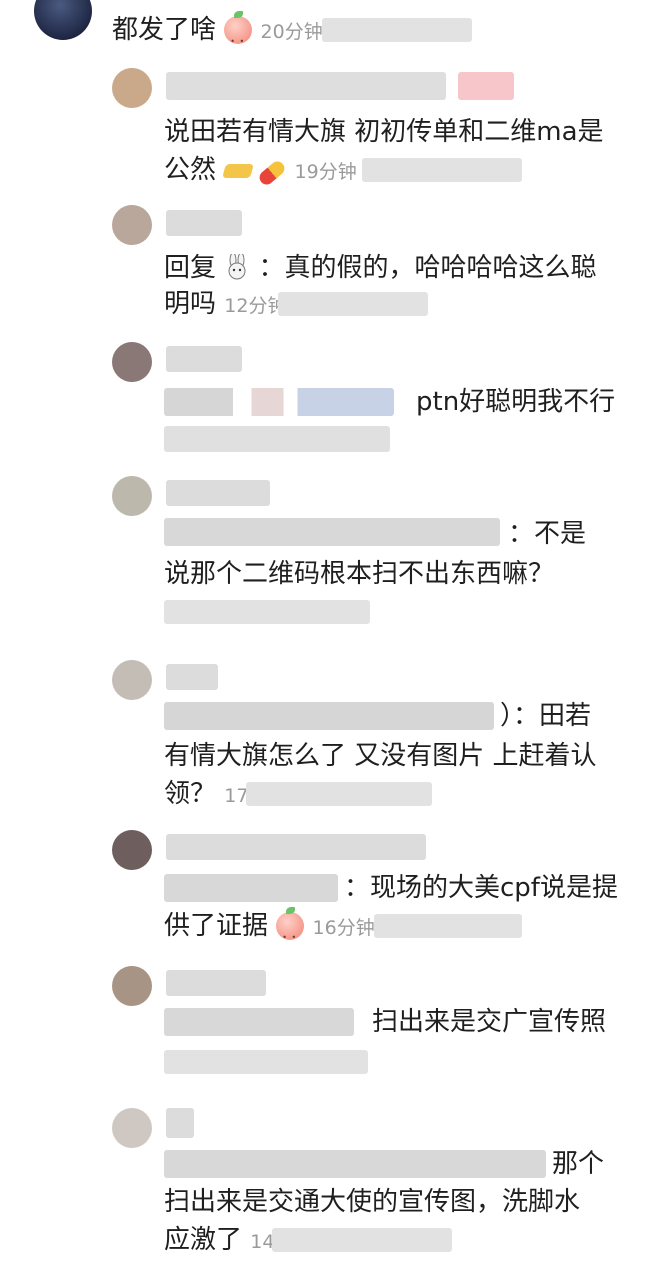 The height and width of the screenshot is (1280, 666). I want to click on comment-text: 公然 19分钟, so click(260, 171).